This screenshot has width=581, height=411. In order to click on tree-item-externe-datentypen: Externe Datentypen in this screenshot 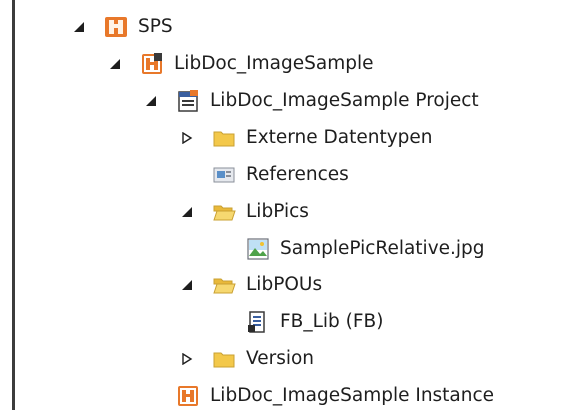, I will do `click(306, 138)`.